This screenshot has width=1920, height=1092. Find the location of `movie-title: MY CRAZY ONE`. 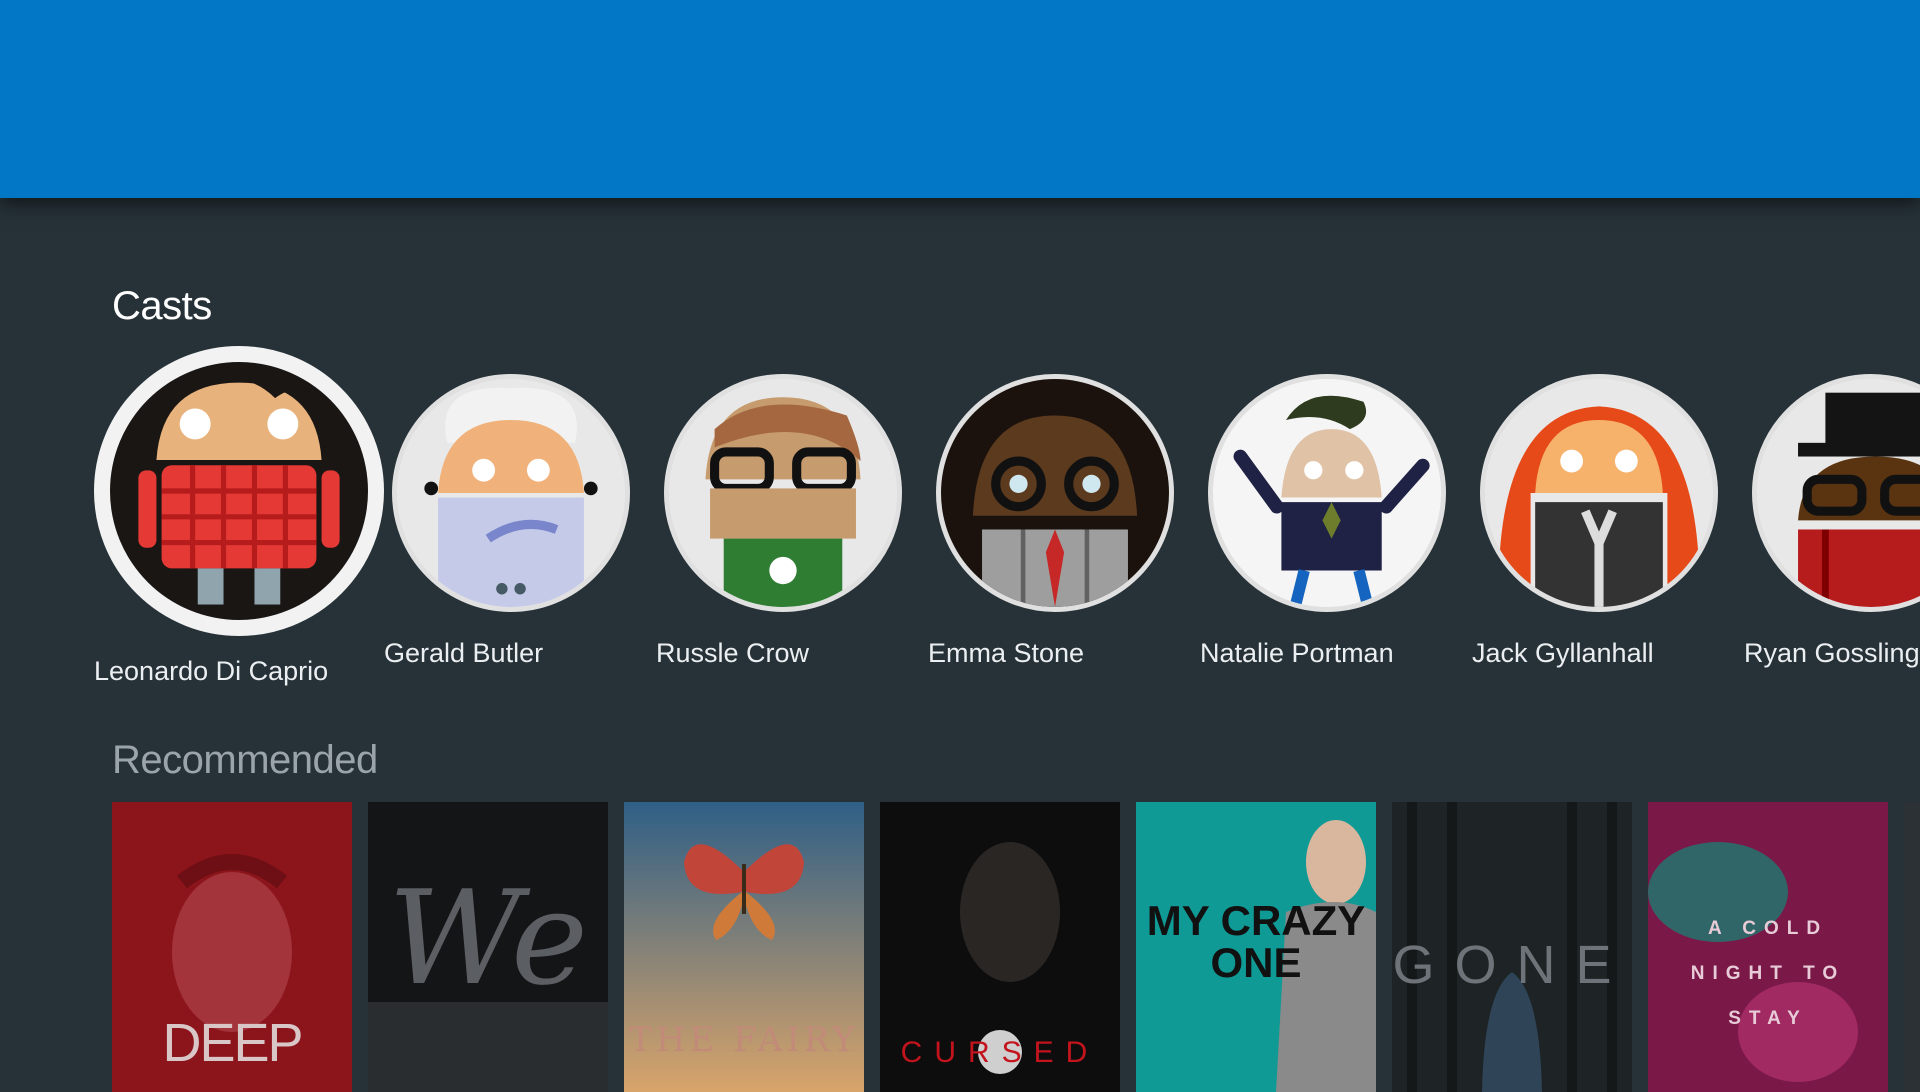

movie-title: MY CRAZY ONE is located at coordinates (1256, 941).